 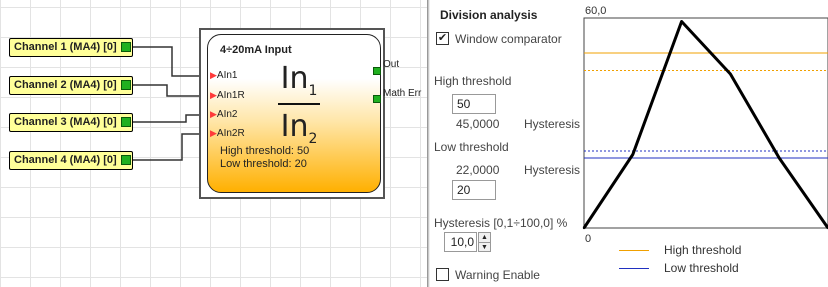 What do you see at coordinates (256, 50) in the screenshot?
I see `block-title: 4÷20mA Input` at bounding box center [256, 50].